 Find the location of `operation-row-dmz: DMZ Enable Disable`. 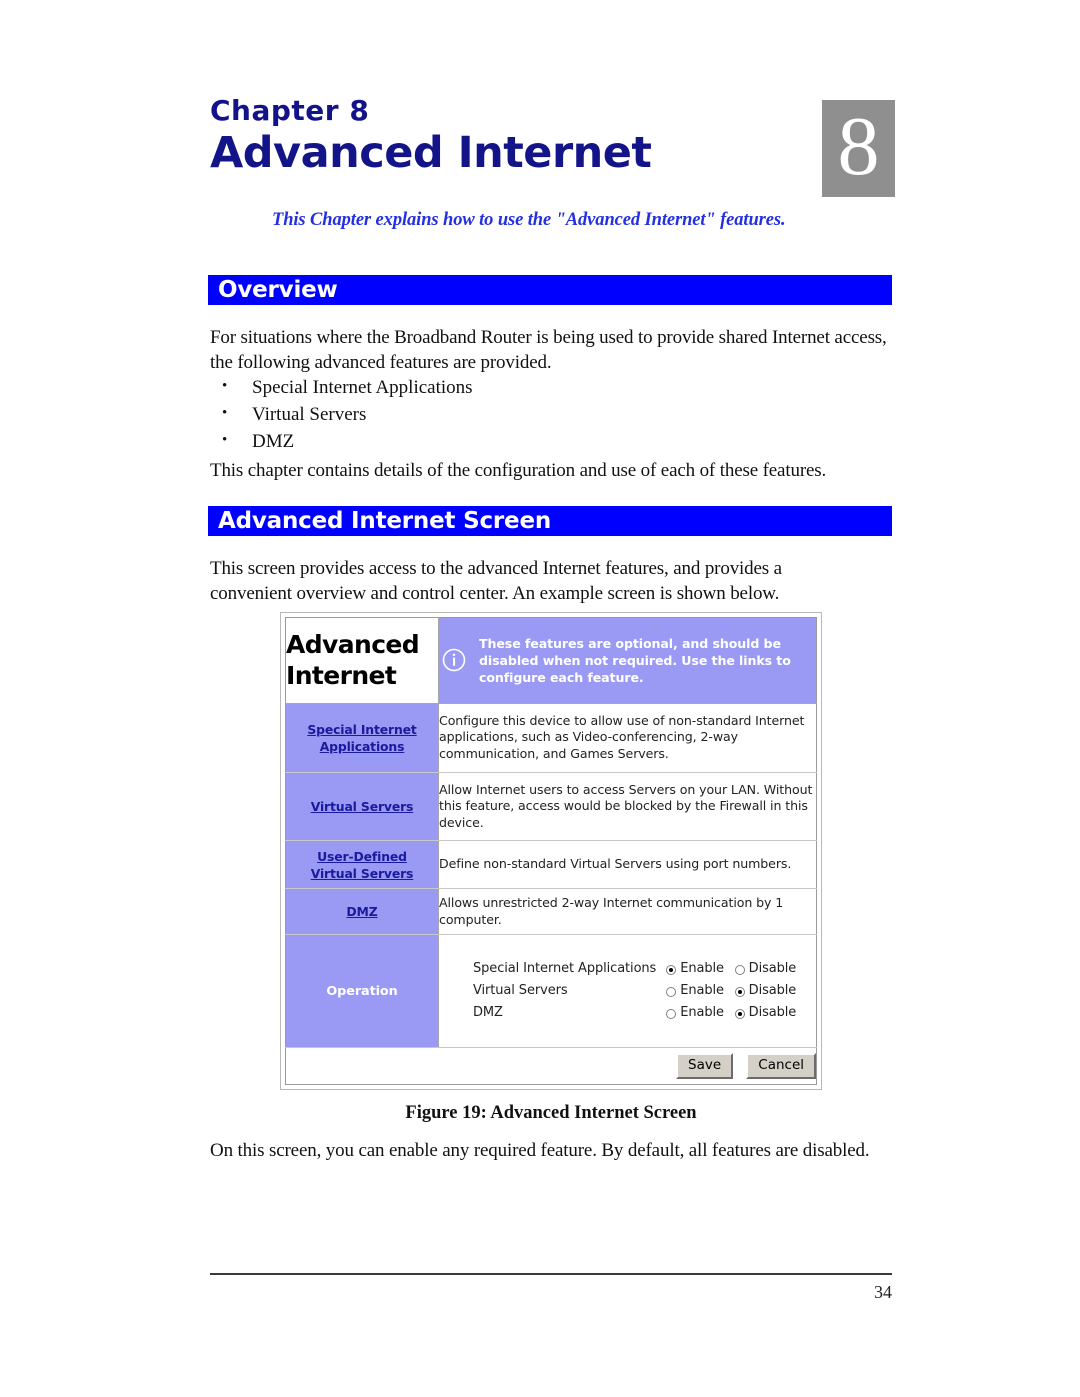

operation-row-dmz: DMZ Enable Disable is located at coordinates (639, 1013).